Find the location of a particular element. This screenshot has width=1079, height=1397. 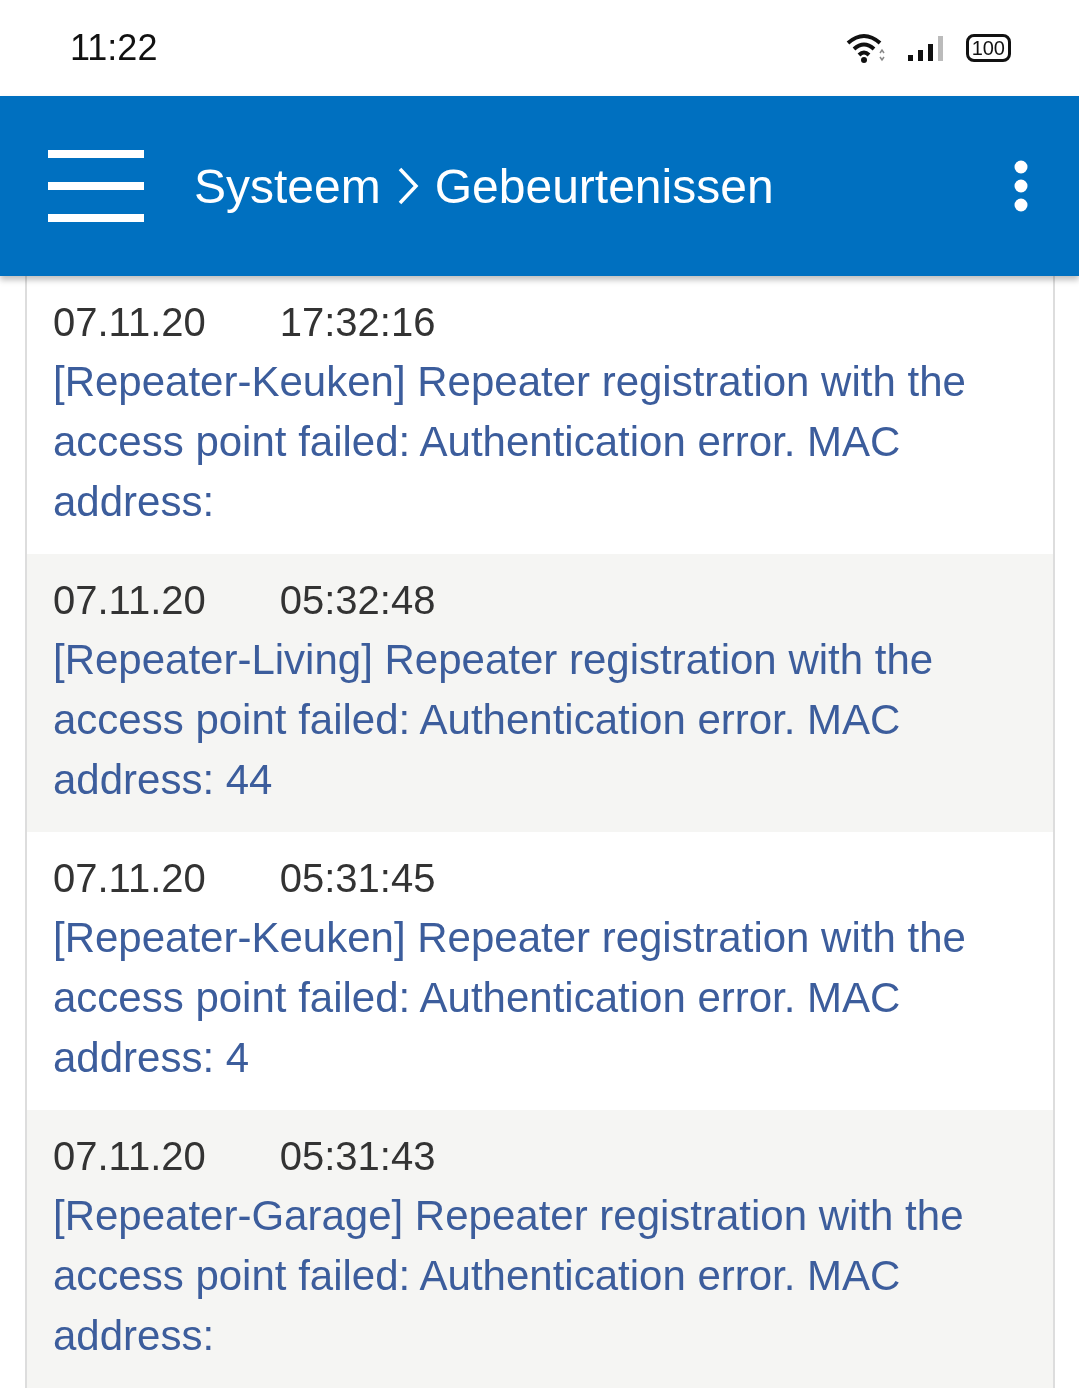

breadcrumb-item: Systeem is located at coordinates (287, 186).